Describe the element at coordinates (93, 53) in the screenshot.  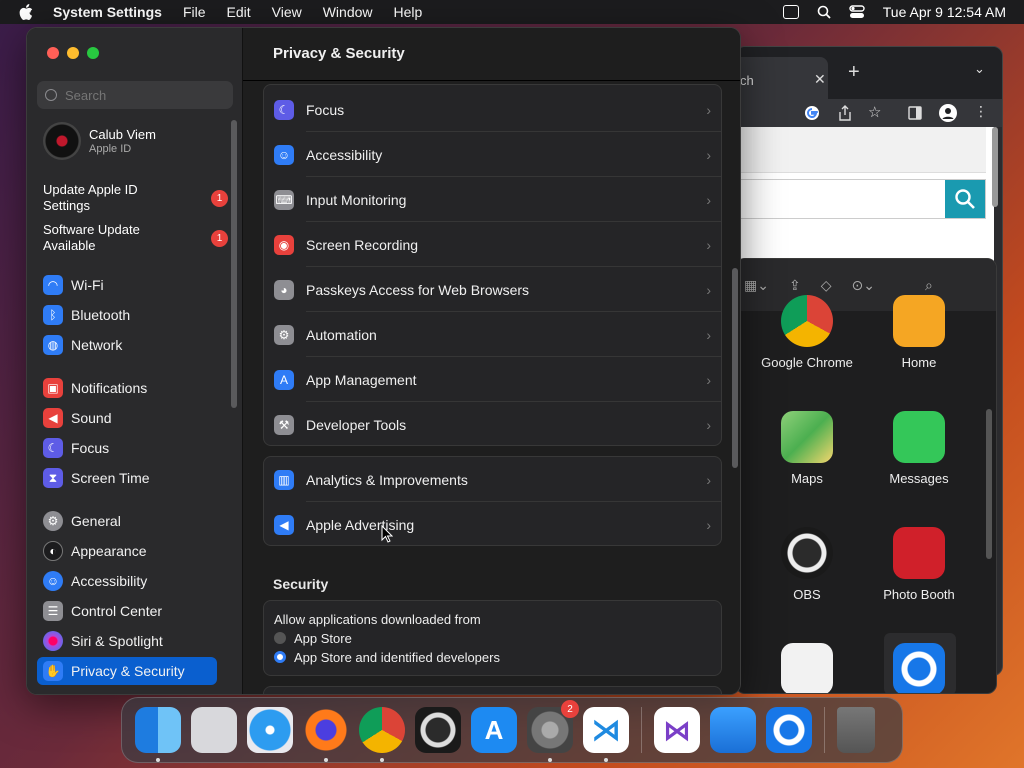
I see `zoom-window-button` at that location.